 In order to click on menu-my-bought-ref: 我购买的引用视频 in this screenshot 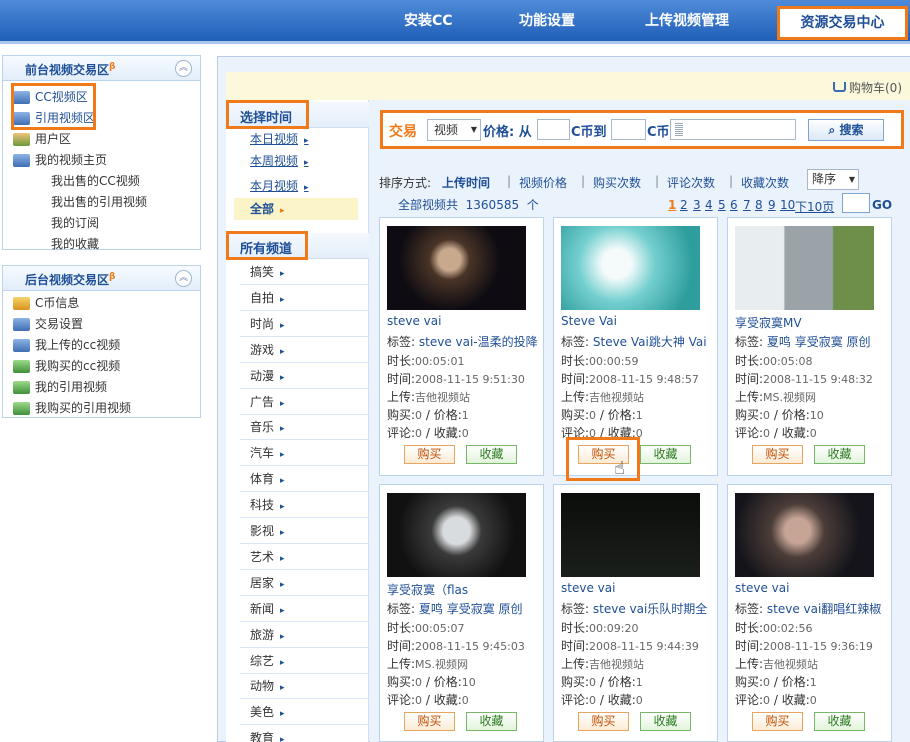, I will do `click(72, 408)`.